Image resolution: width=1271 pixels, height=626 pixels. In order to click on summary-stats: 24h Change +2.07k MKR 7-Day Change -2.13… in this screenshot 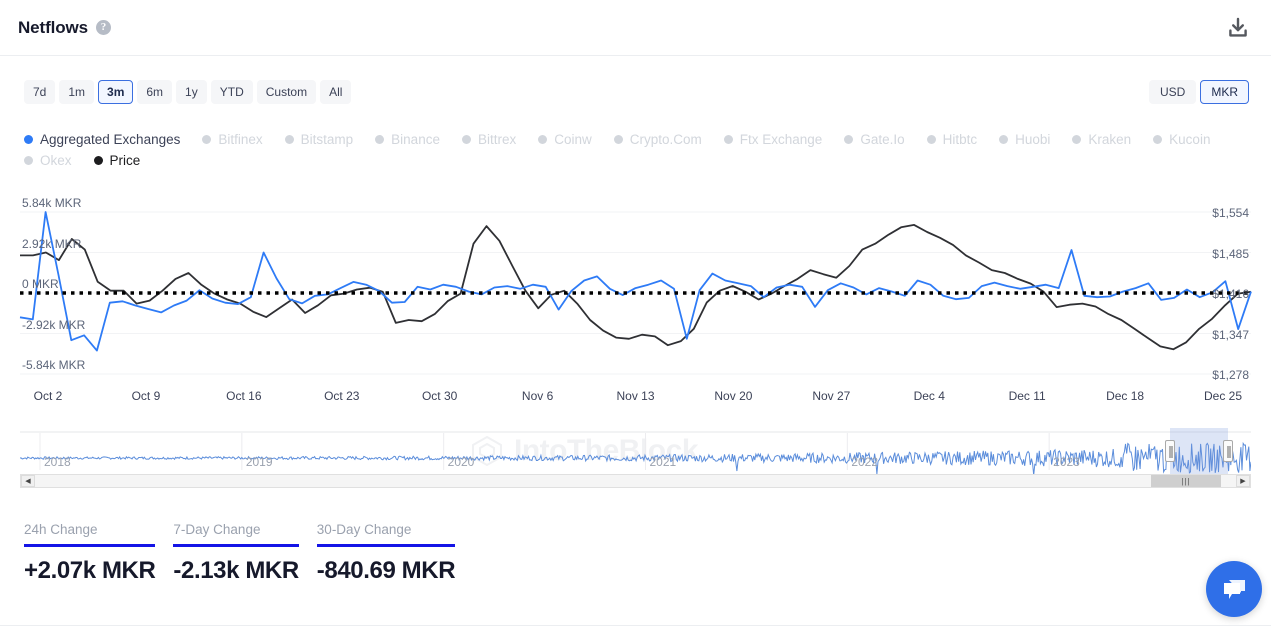, I will do `click(248, 553)`.